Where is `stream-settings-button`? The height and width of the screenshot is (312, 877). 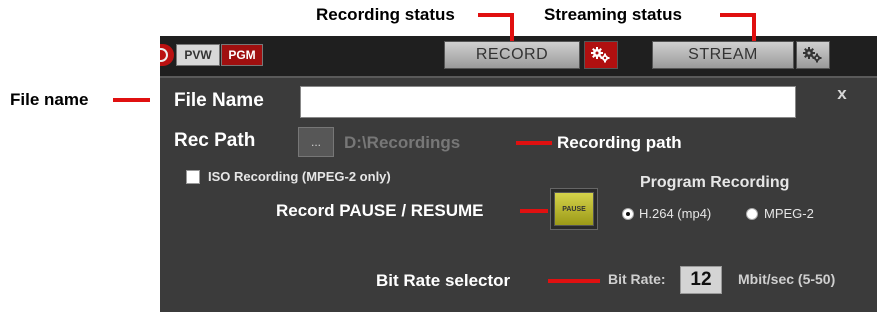 stream-settings-button is located at coordinates (813, 55).